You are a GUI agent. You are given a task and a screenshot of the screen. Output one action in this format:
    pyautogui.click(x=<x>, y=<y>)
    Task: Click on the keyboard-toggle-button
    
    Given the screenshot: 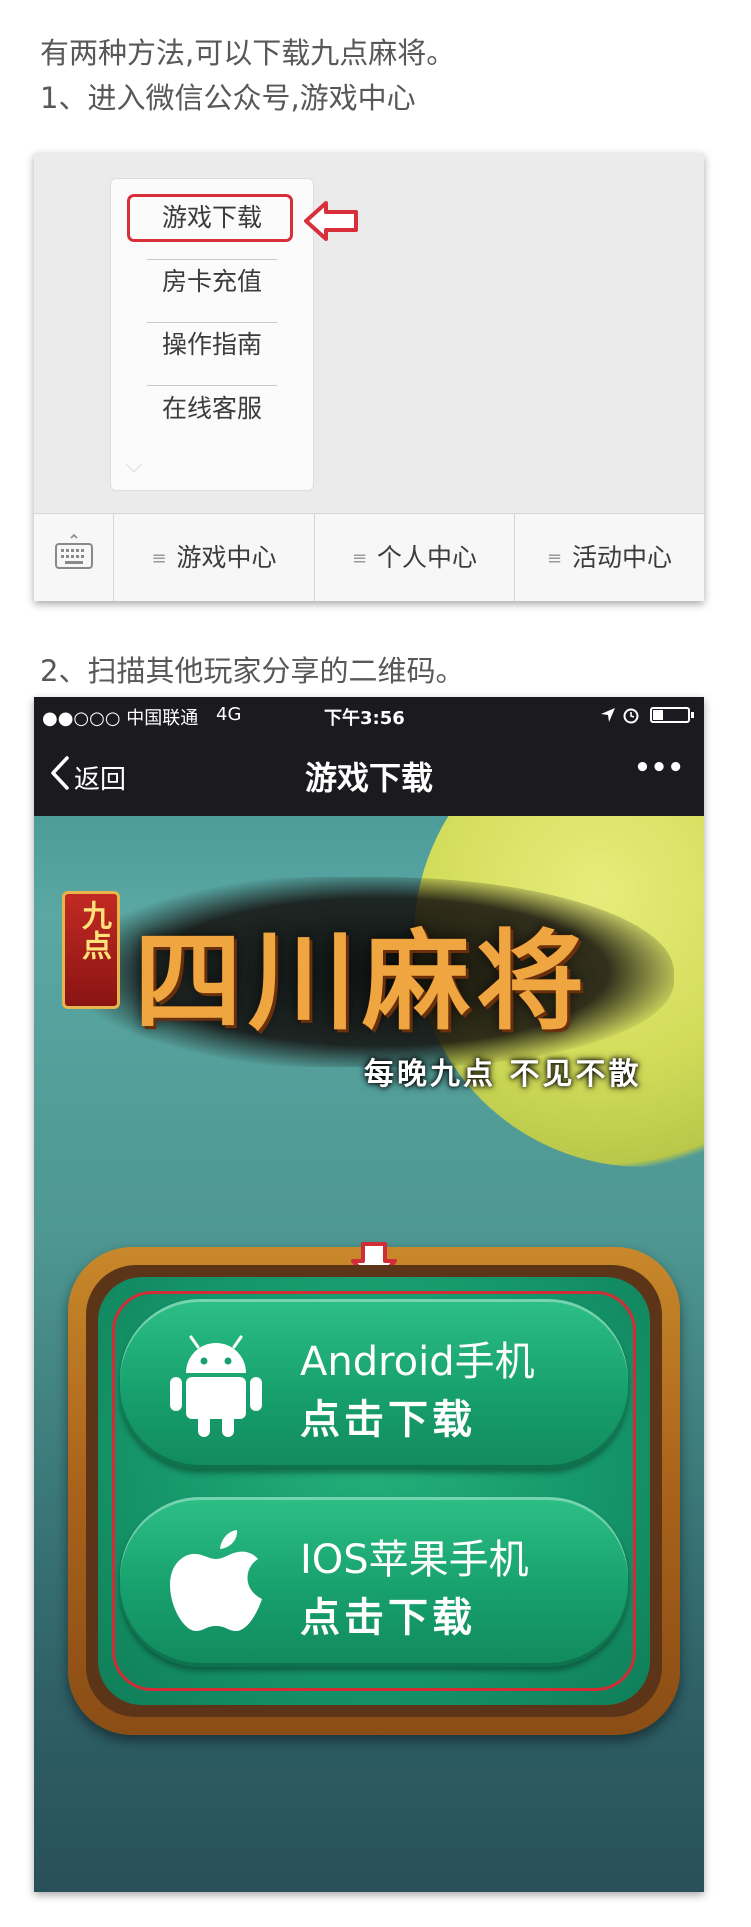 What is the action you would take?
    pyautogui.click(x=74, y=557)
    